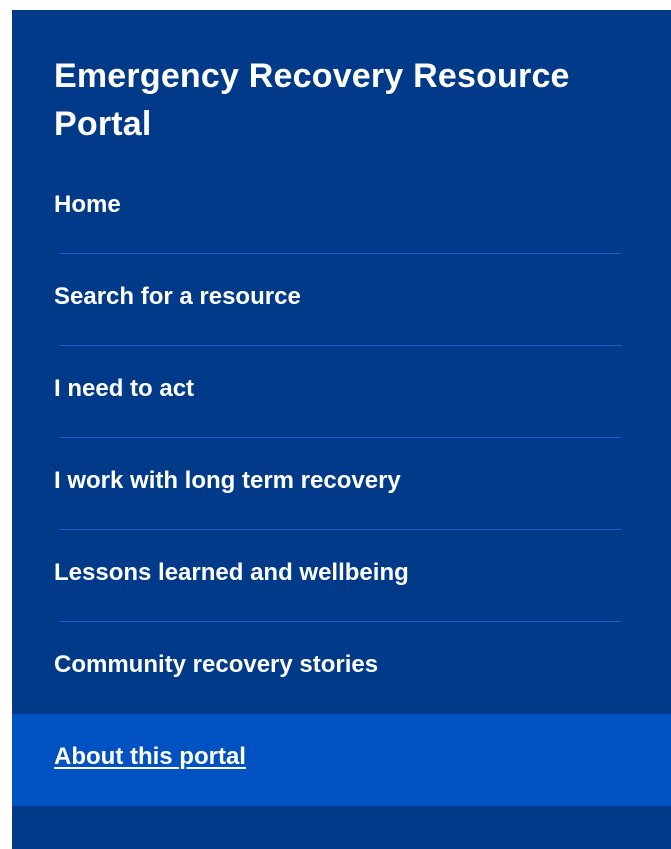 The image size is (671, 849). I want to click on portal-title: Emergency Recovery Resource Portal, so click(312, 100).